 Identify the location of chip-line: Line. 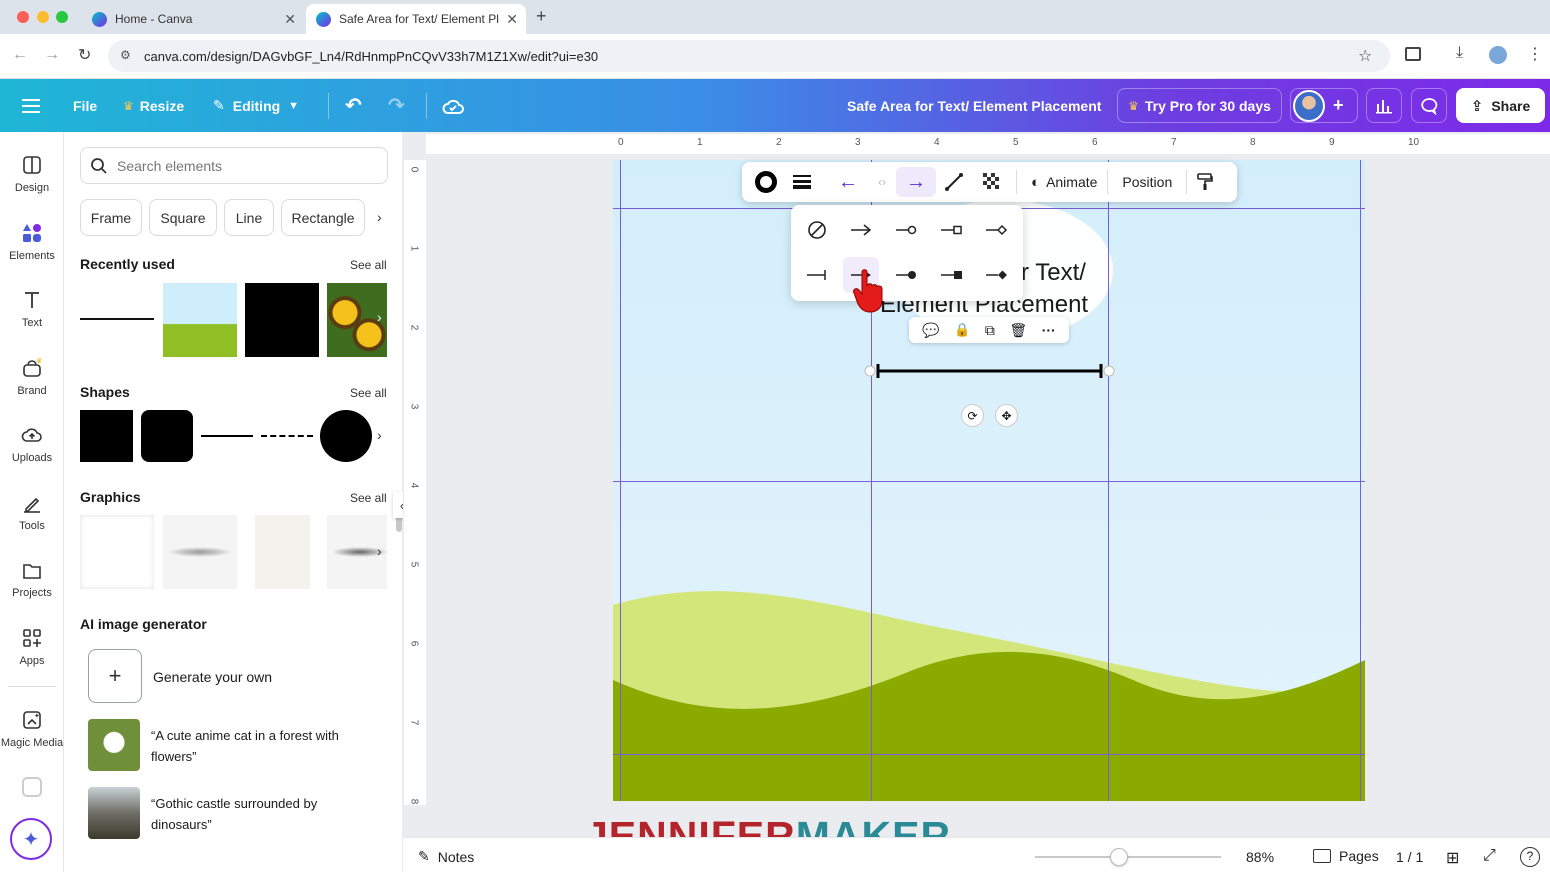
(249, 217).